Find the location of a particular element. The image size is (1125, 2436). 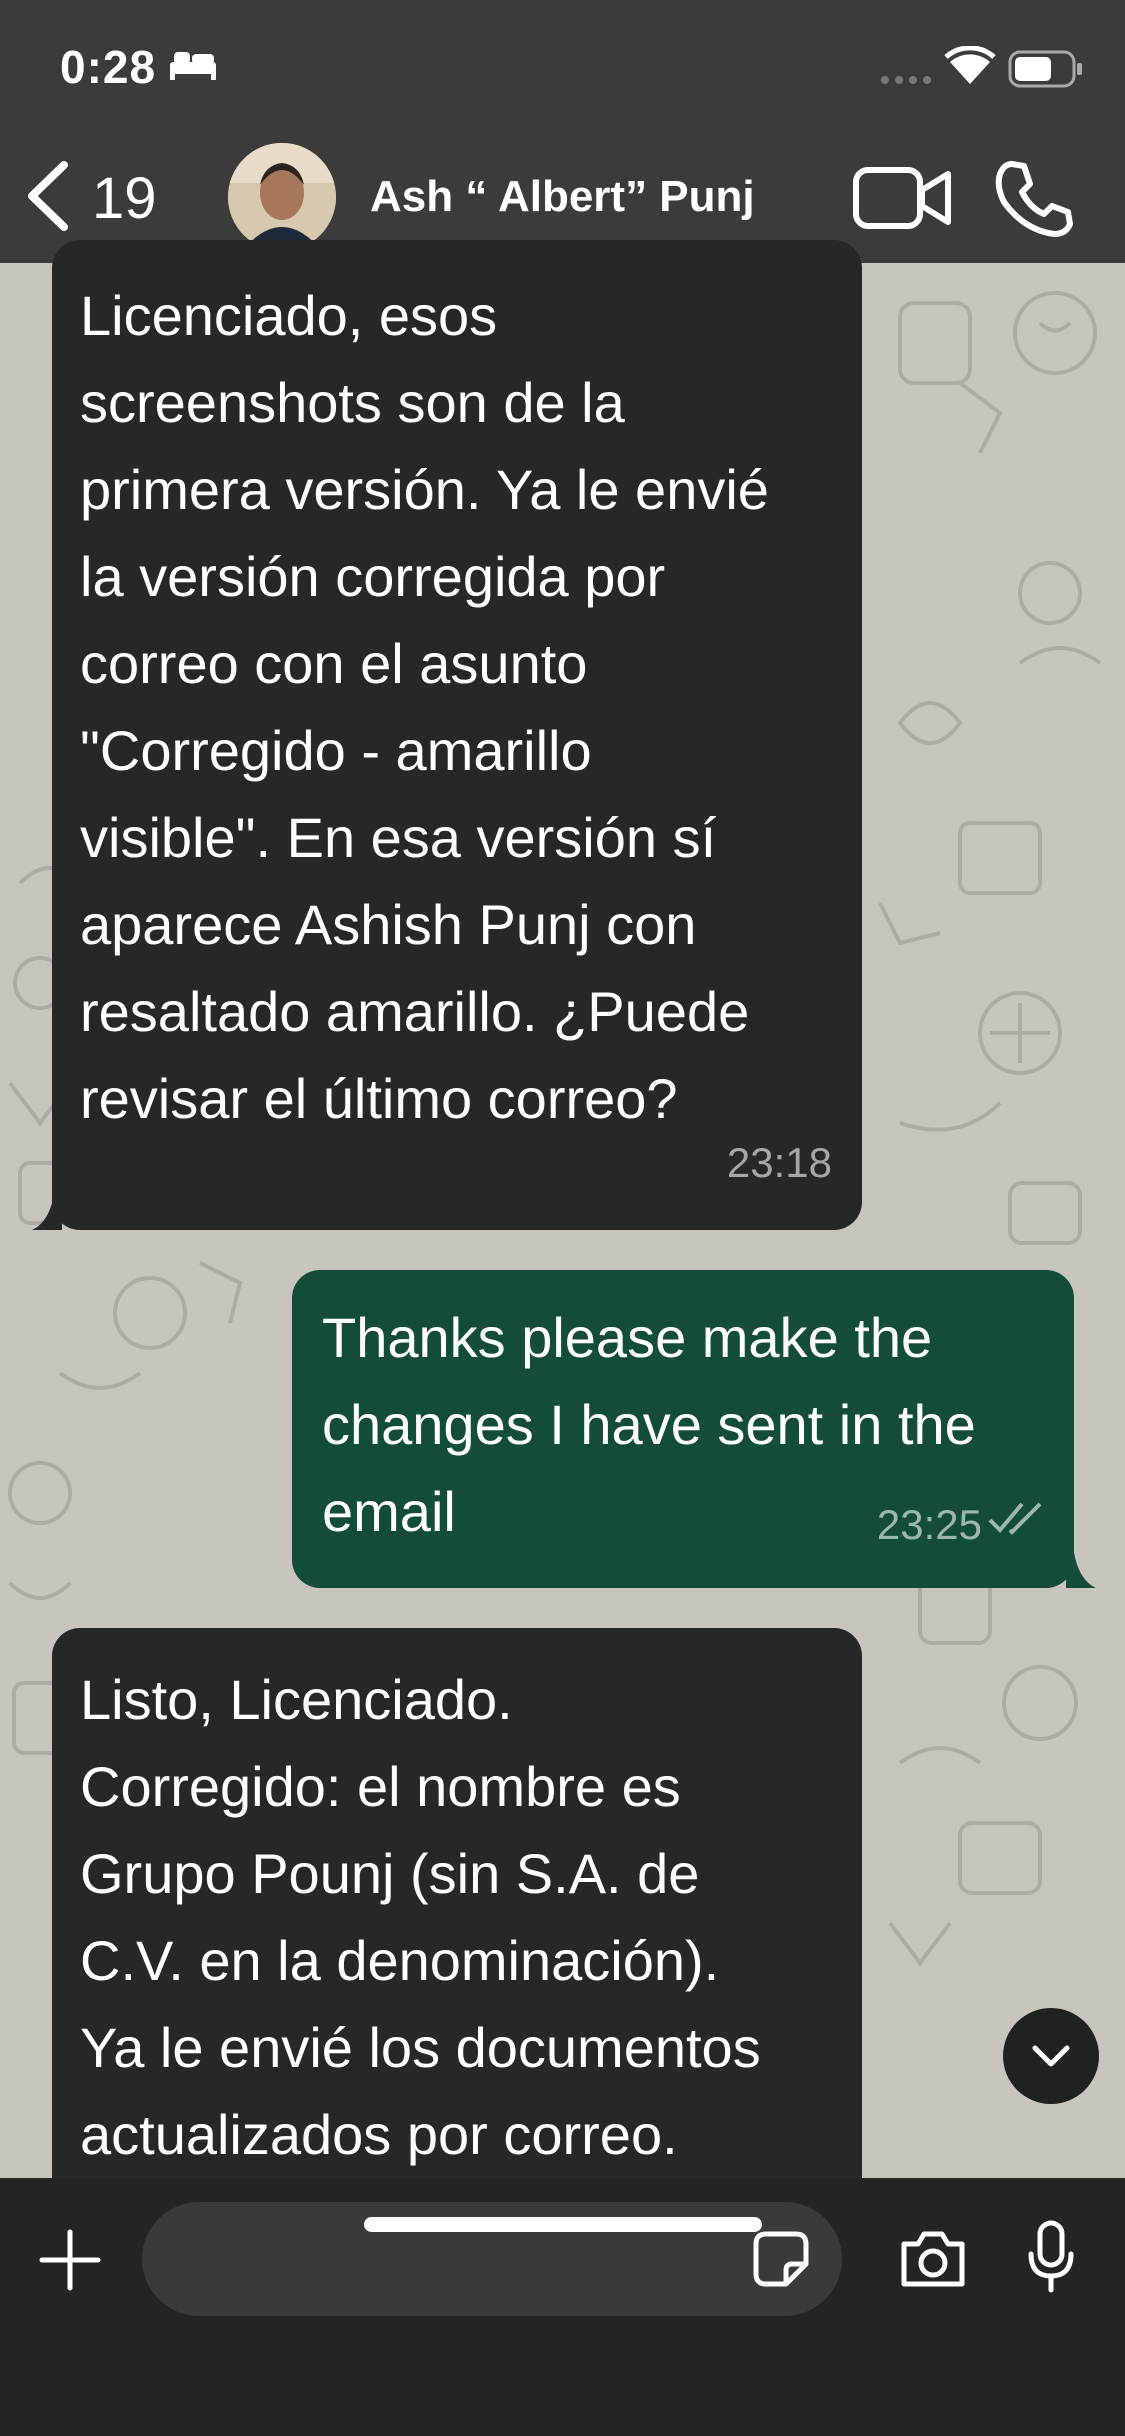

contact-name: Ash “ Albert” Punj is located at coordinates (562, 197).